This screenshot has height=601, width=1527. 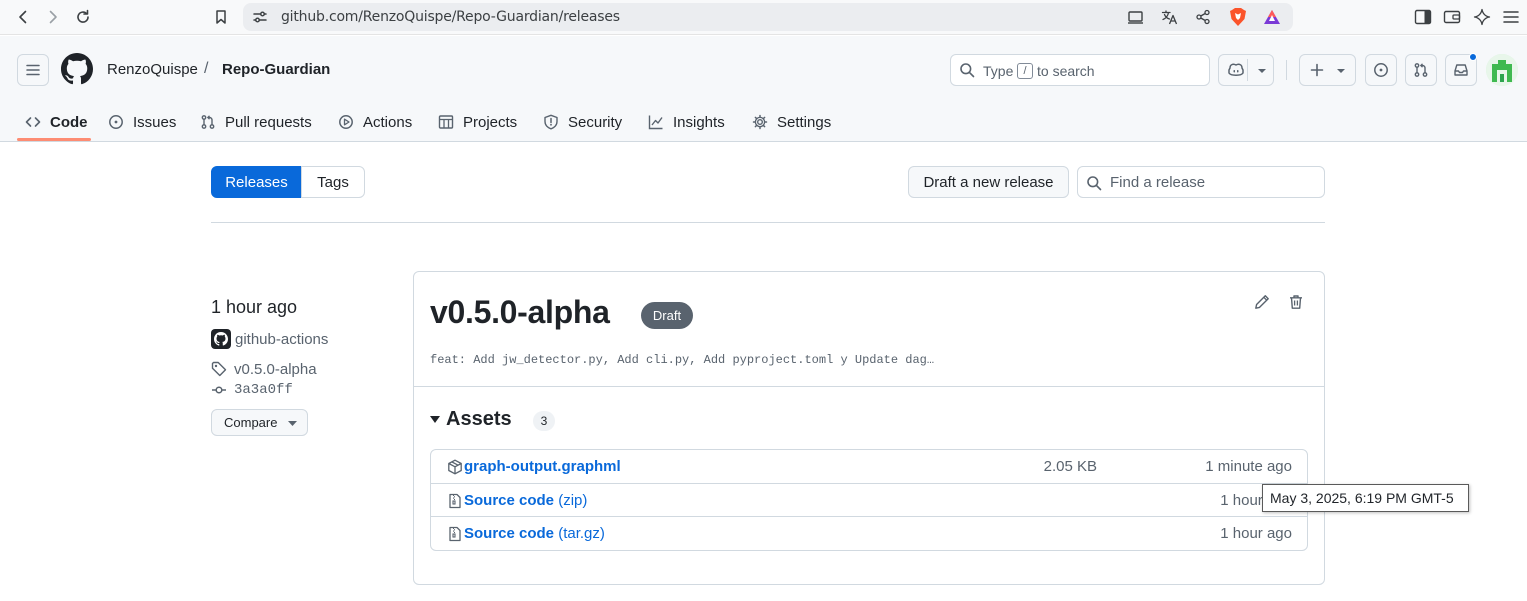 I want to click on compare-label: Compare, so click(x=251, y=422).